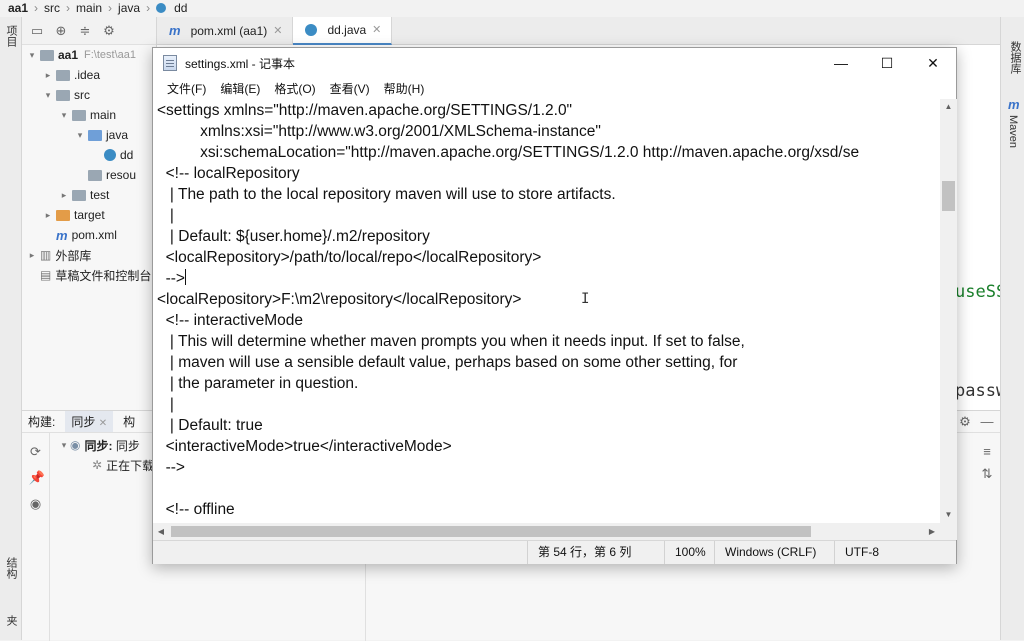 The image size is (1024, 641). What do you see at coordinates (89, 421) in the screenshot?
I see `tab-sync: 同步 ✕` at bounding box center [89, 421].